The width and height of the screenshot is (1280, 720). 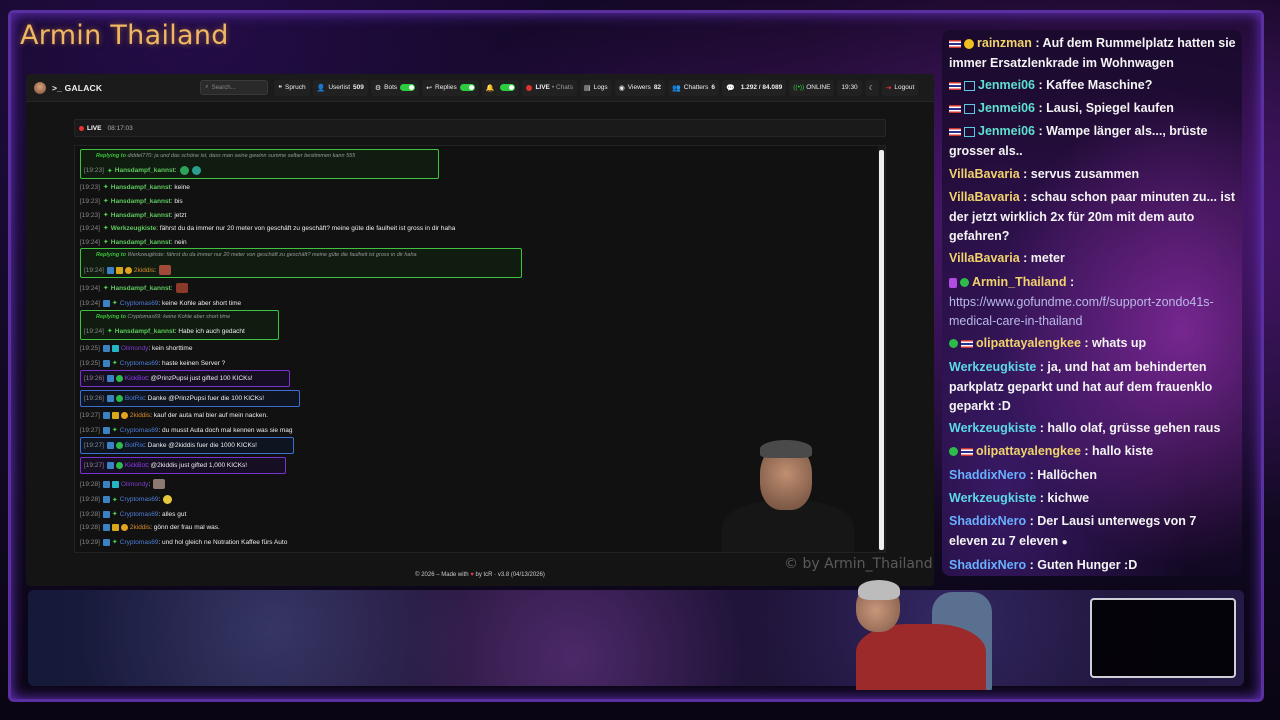 I want to click on chatters-button: 👥 Chatters 6, so click(x=693, y=87).